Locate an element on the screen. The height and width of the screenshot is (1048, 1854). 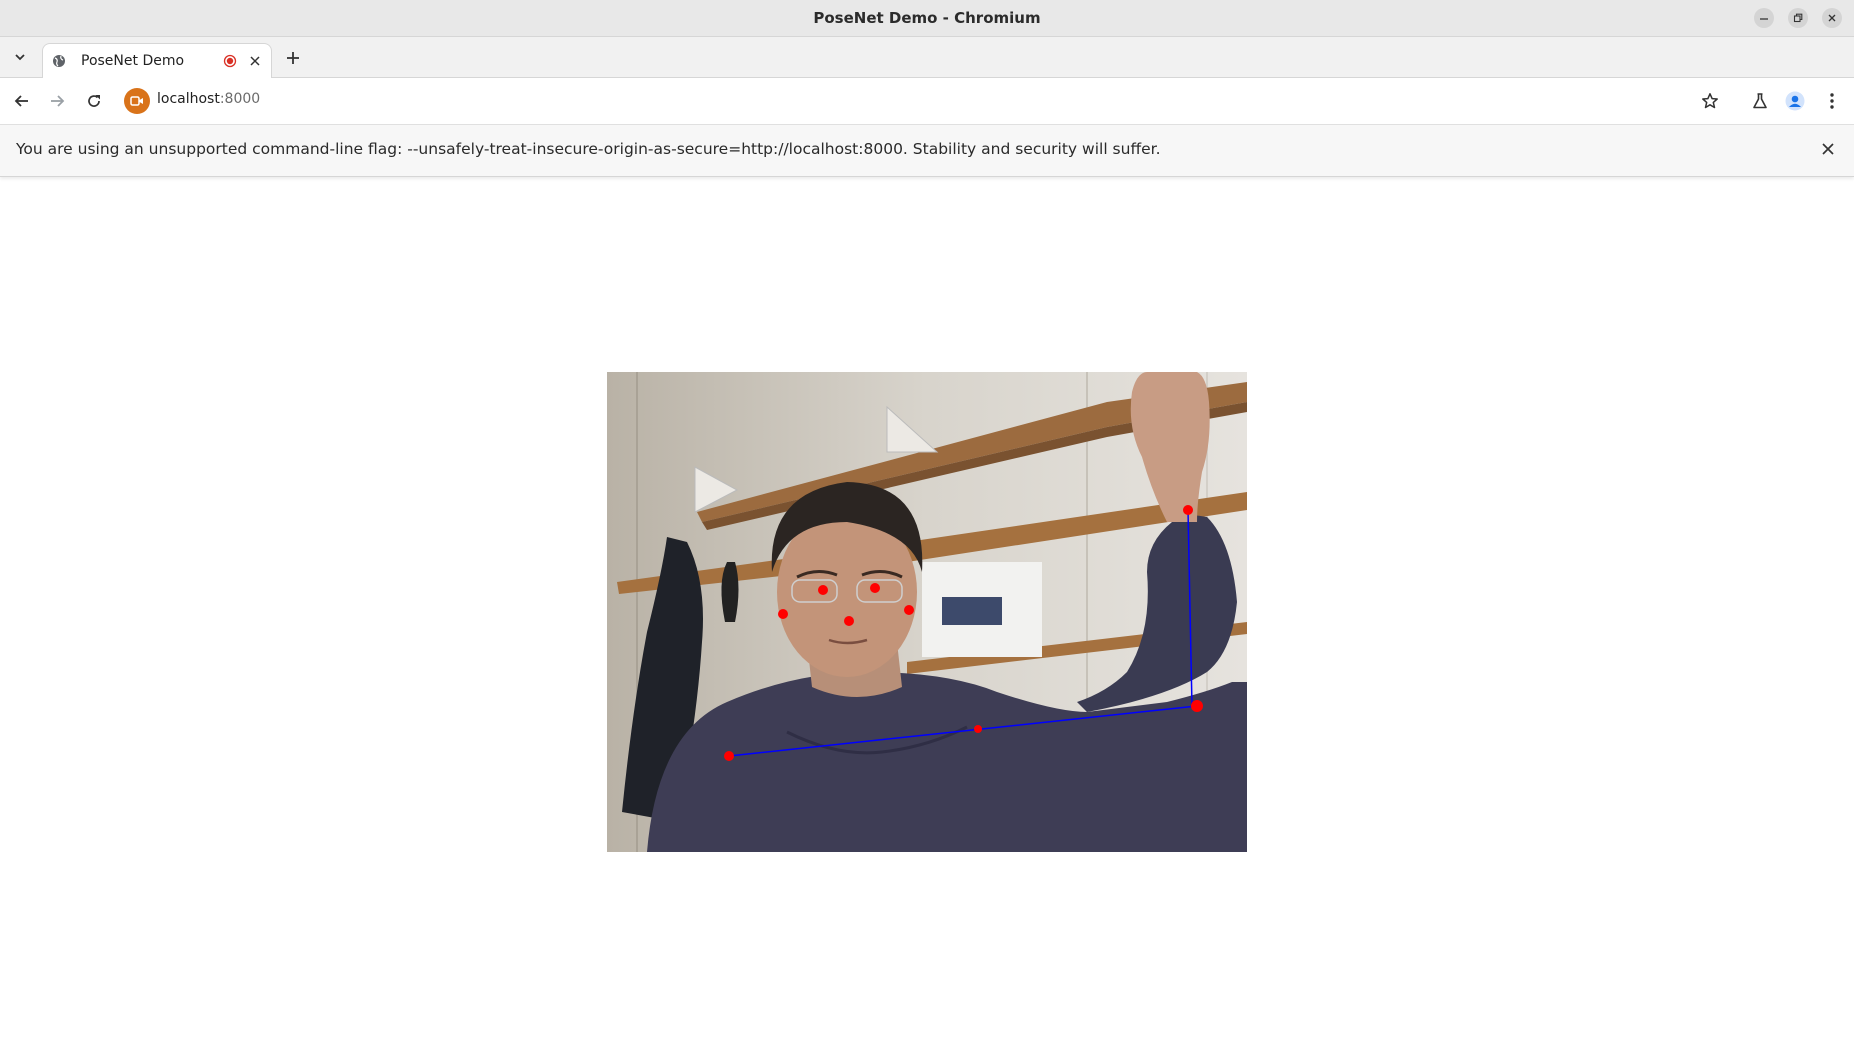
title-bar: PoseNet Demo - Chromium is located at coordinates (927, 18).